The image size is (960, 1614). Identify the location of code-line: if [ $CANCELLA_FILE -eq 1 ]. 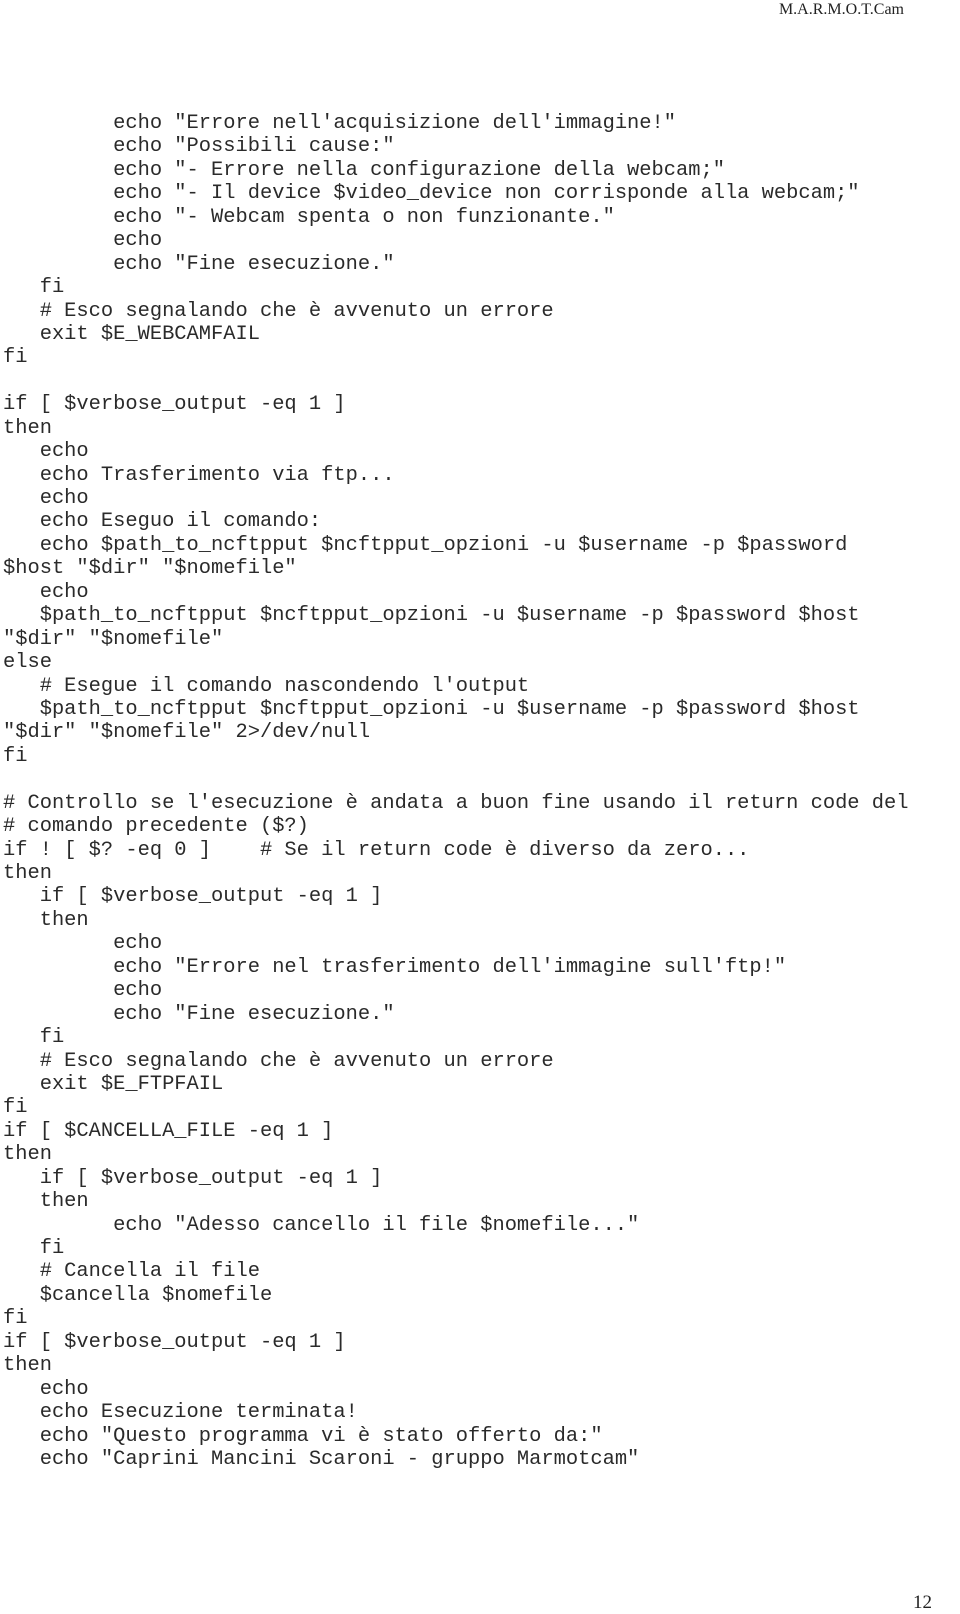
(168, 1131).